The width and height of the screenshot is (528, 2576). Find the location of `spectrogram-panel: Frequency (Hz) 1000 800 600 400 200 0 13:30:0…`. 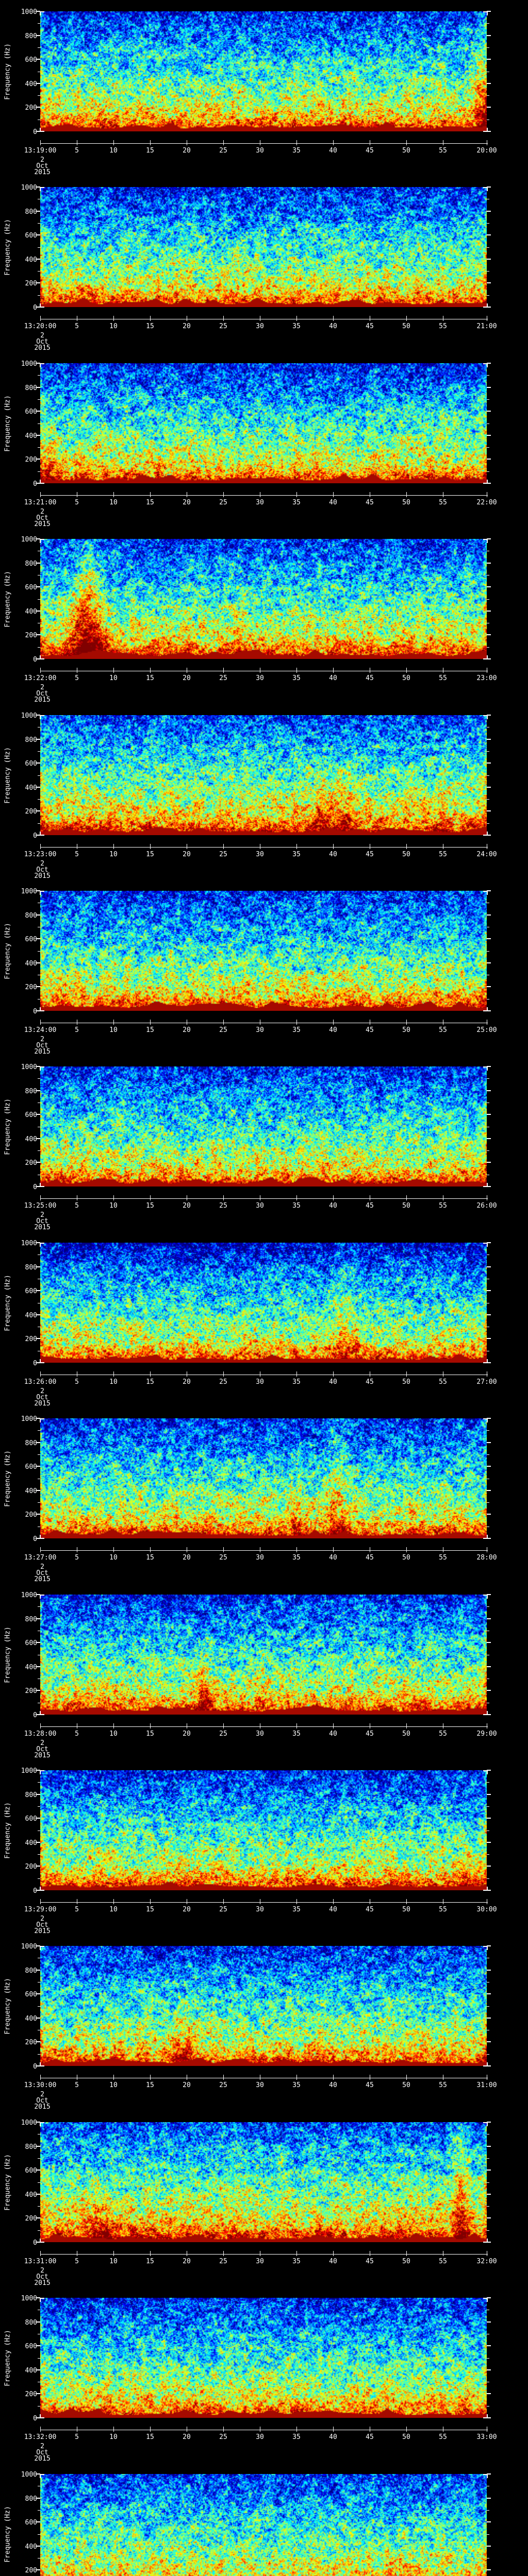

spectrogram-panel: Frequency (Hz) 1000 800 600 400 200 0 13:30:0… is located at coordinates (264, 2032).